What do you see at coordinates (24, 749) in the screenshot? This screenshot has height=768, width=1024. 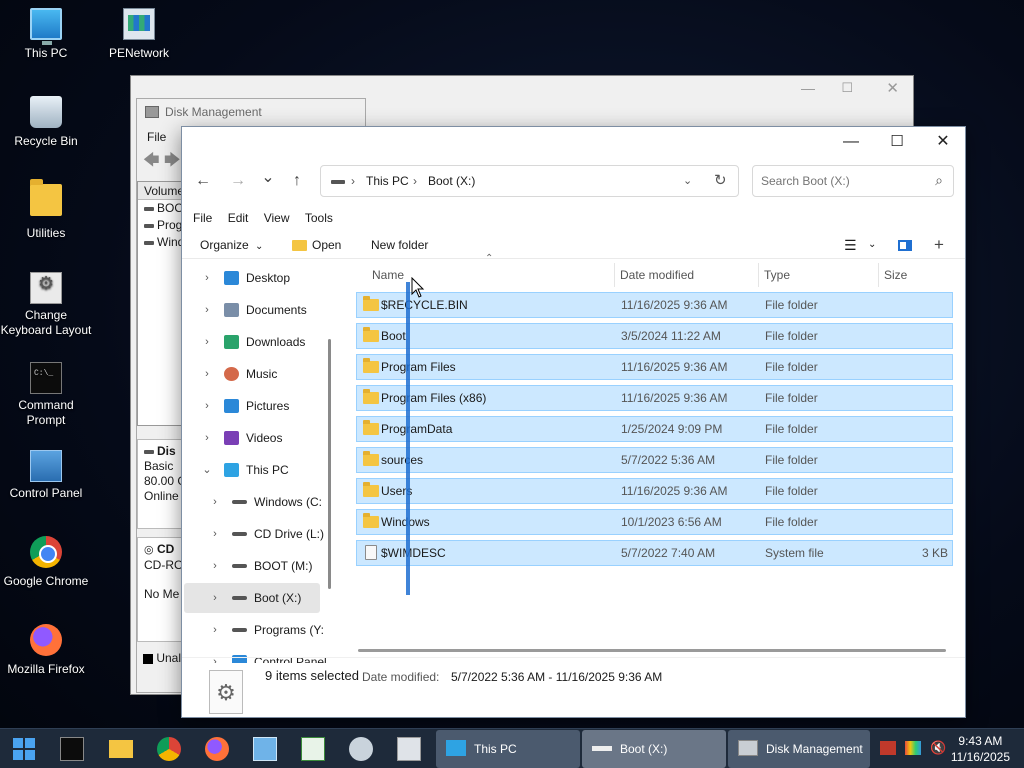 I see `start-button` at bounding box center [24, 749].